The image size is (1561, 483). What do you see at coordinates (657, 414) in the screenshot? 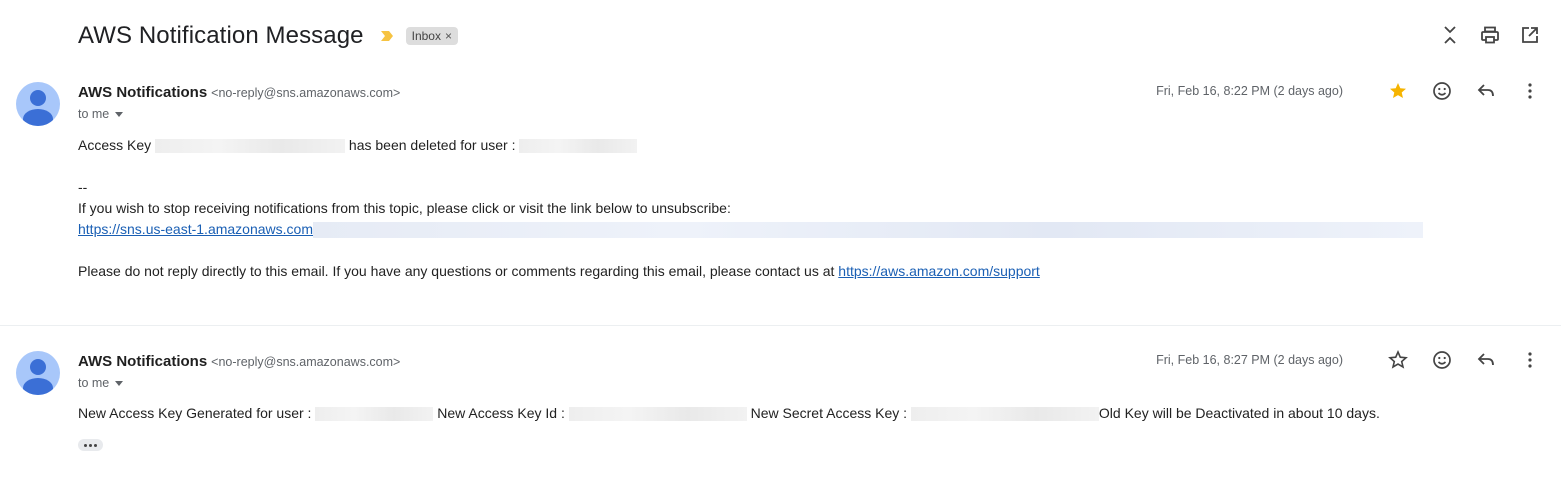
I see `redacted-access-key-id` at bounding box center [657, 414].